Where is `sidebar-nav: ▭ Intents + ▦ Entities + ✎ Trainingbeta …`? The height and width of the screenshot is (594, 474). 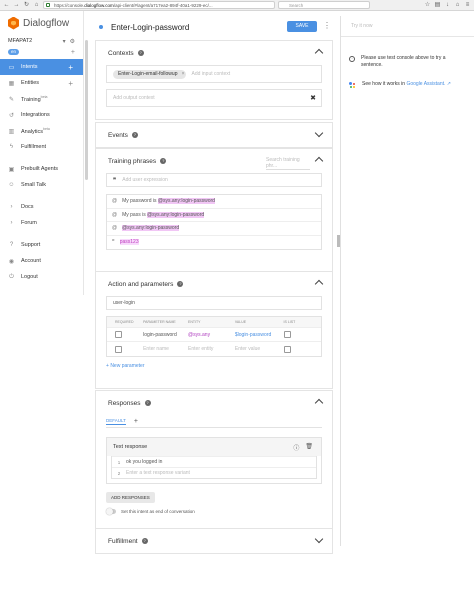 sidebar-nav: ▭ Intents + ▦ Entities + ✎ Trainingbeta … is located at coordinates (41, 172).